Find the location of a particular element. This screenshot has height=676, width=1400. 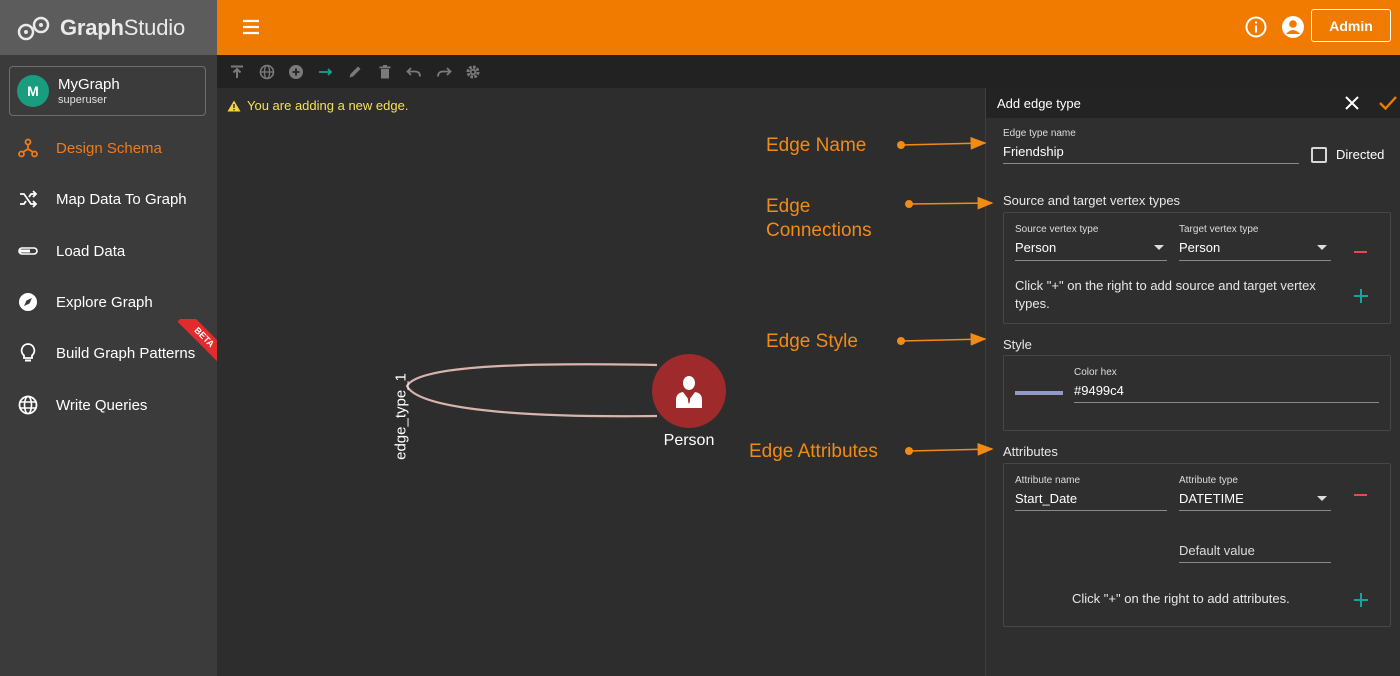

nav-item-load-data: Load Data is located at coordinates (108, 251).